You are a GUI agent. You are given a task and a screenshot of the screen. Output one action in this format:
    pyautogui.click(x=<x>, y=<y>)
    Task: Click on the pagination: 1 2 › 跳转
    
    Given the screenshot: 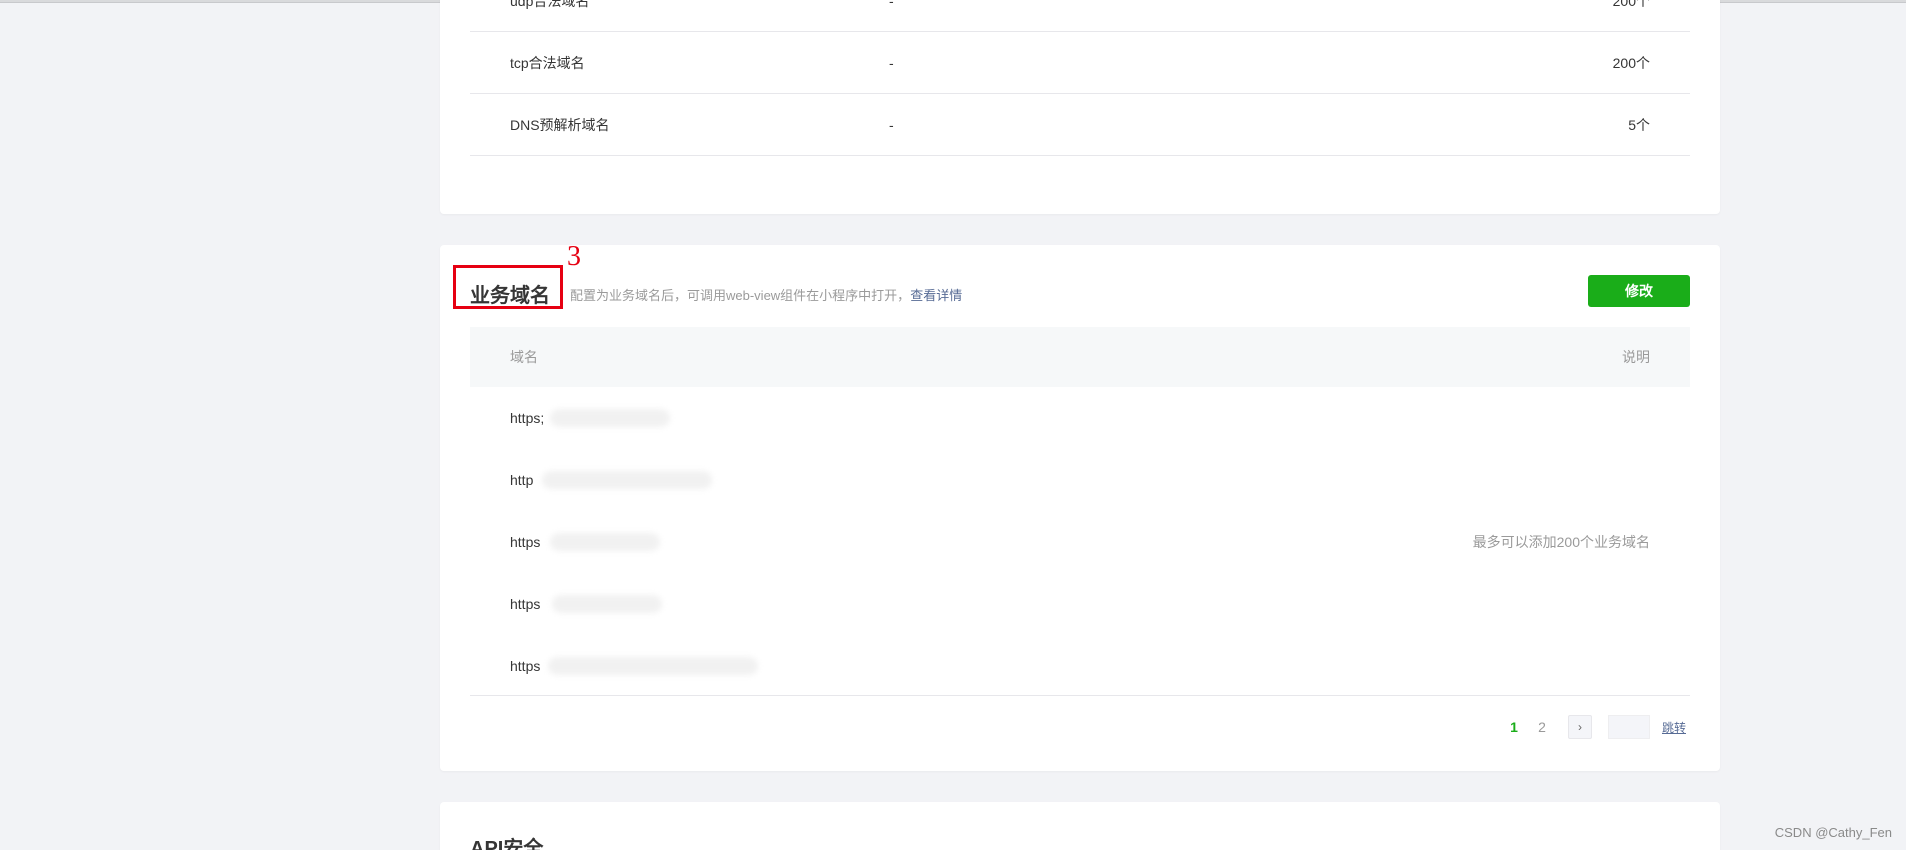 What is the action you would take?
    pyautogui.click(x=1593, y=727)
    